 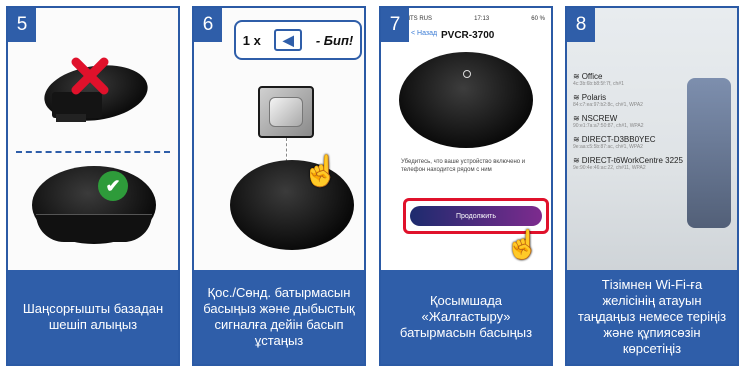 I want to click on step-number: 8, so click(x=581, y=25).